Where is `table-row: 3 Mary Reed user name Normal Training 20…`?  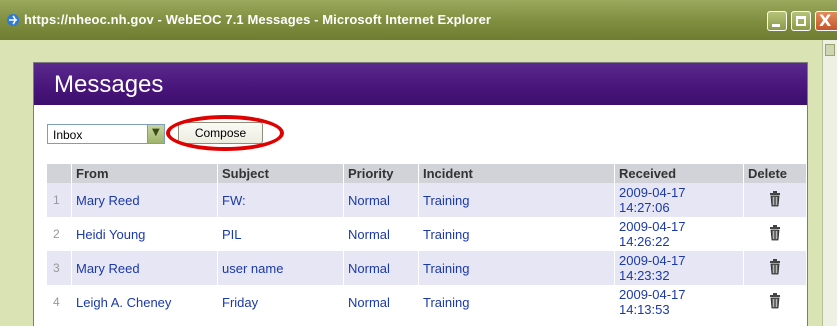
table-row: 3 Mary Reed user name Normal Training 20… is located at coordinates (427, 268).